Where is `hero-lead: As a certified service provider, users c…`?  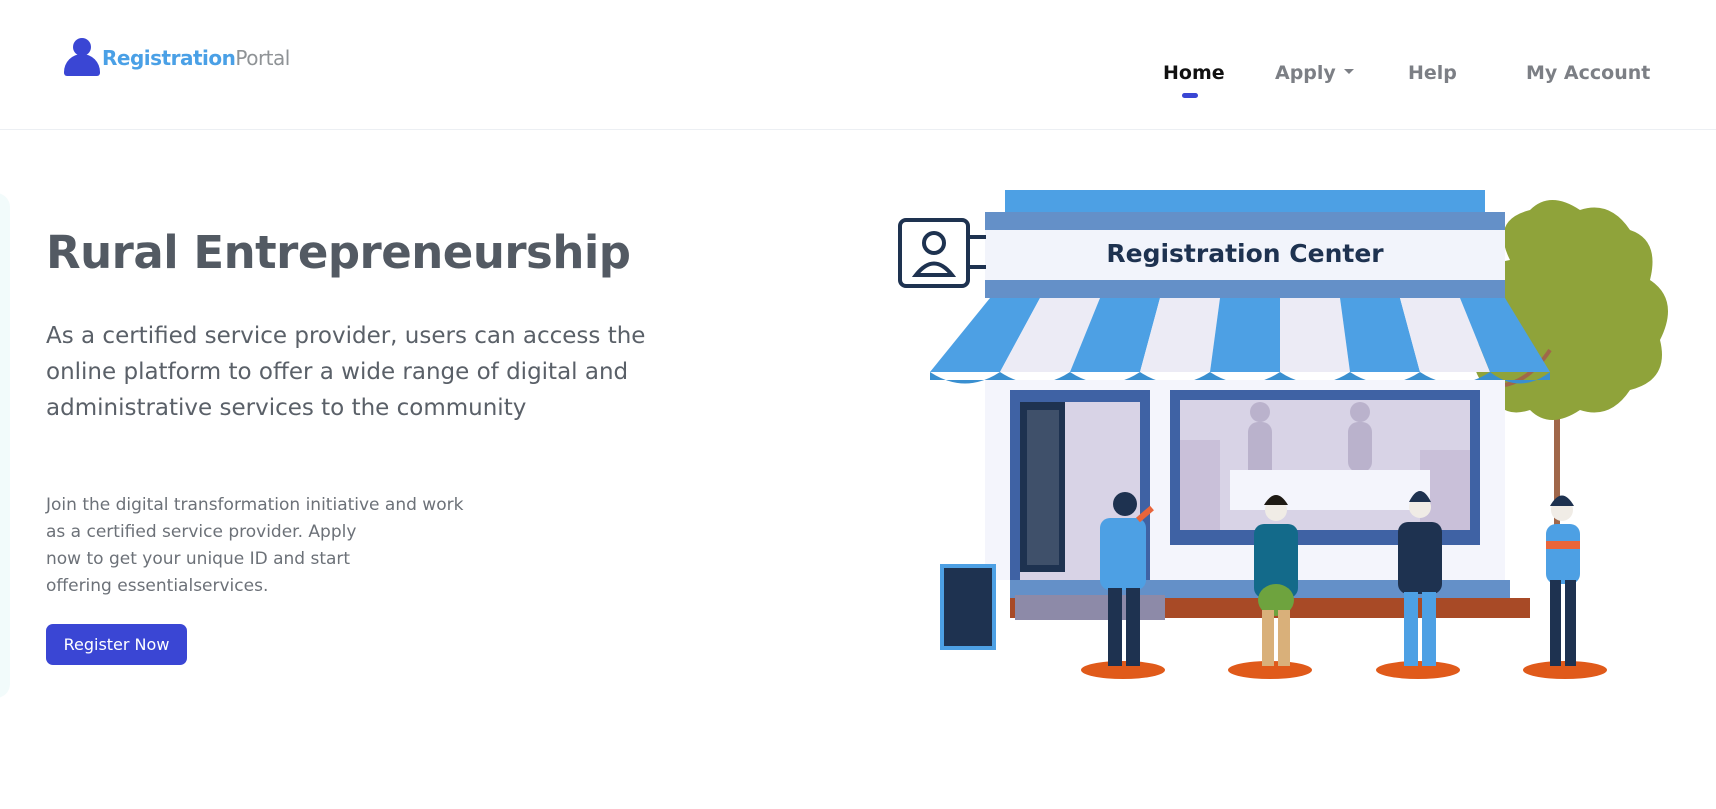
hero-lead: As a certified service provider, users c… is located at coordinates (346, 372).